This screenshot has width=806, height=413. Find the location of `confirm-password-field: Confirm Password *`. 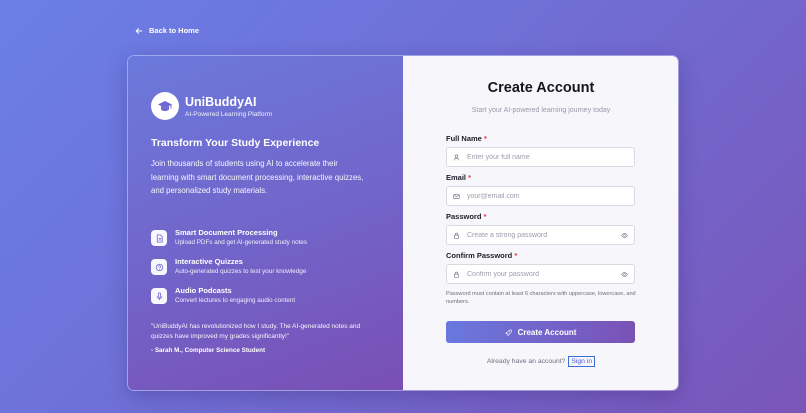

confirm-password-field: Confirm Password * is located at coordinates (540, 267).